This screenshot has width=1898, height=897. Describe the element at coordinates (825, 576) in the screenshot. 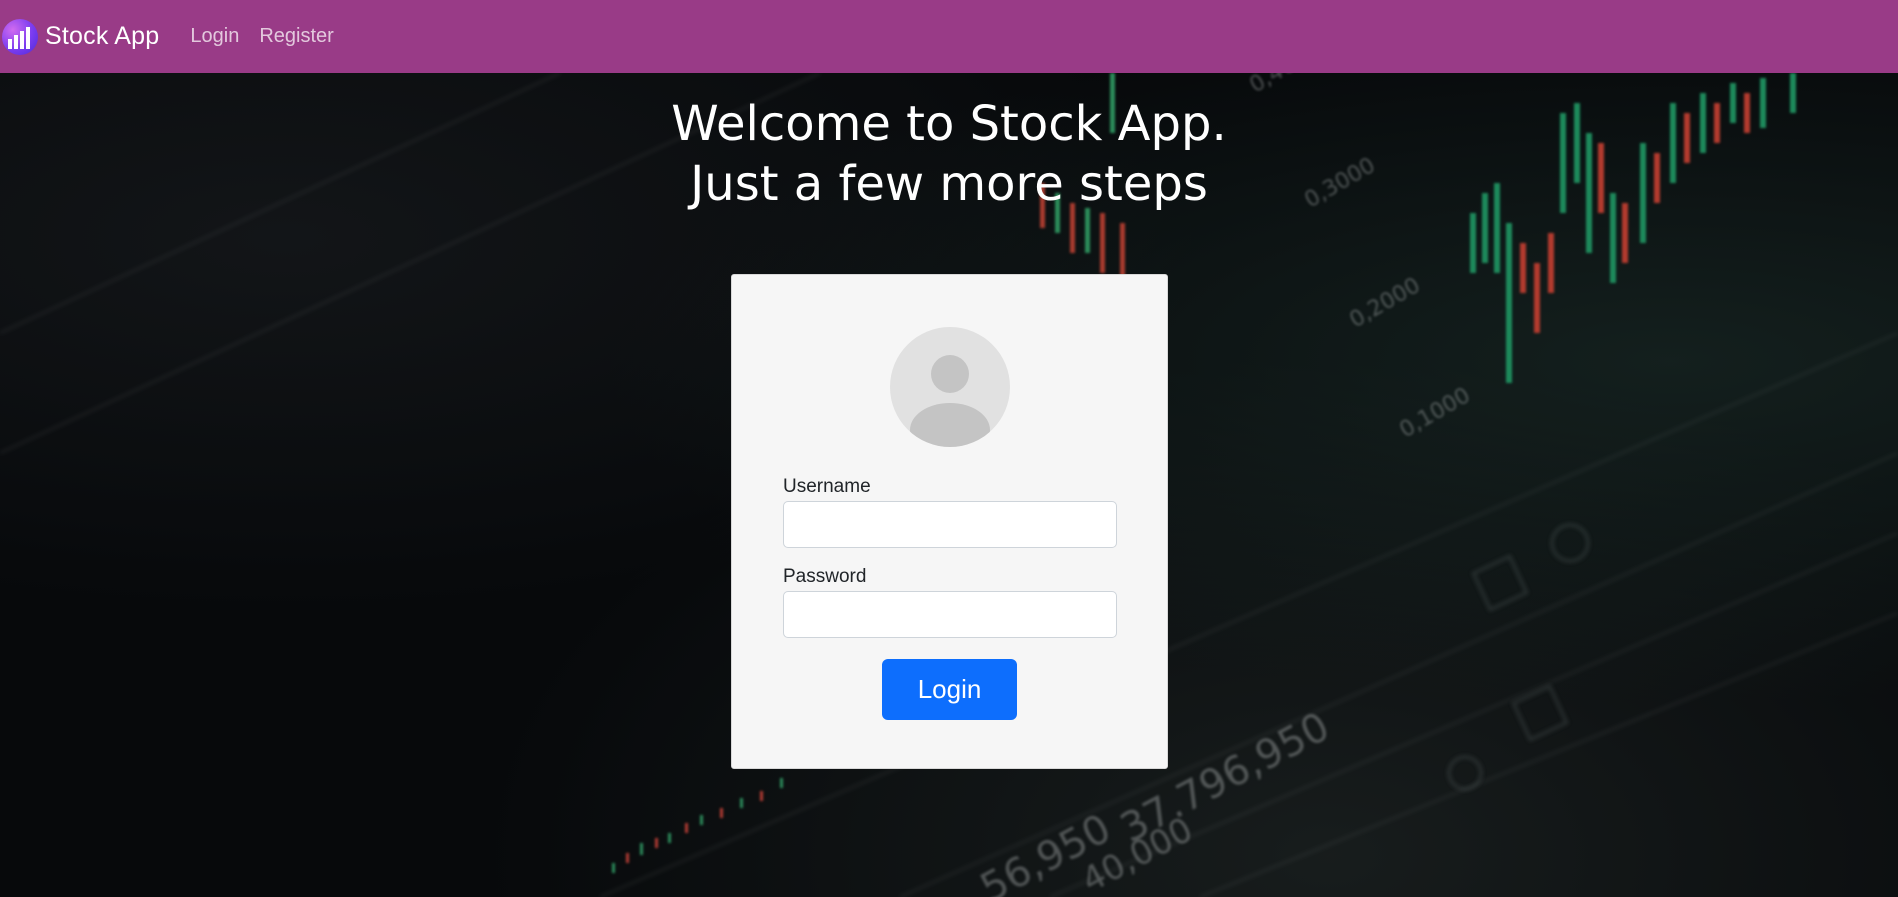

I see `password-label: Password` at that location.